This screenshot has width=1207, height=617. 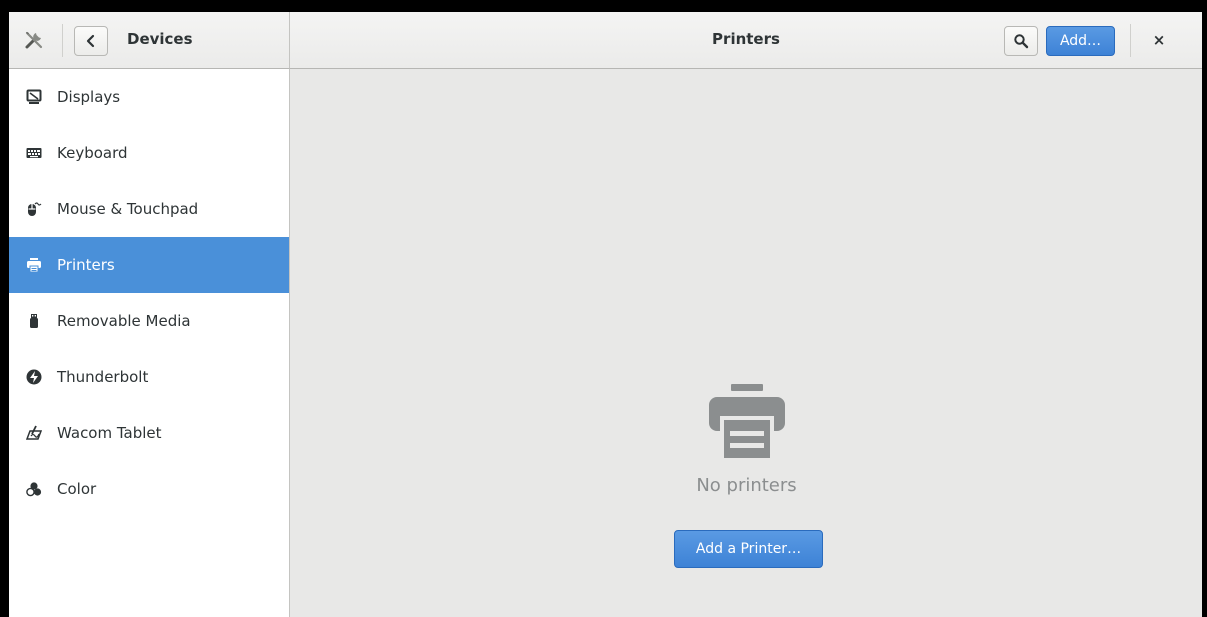 I want to click on sidebar-item-label: Thunderbolt, so click(x=103, y=377).